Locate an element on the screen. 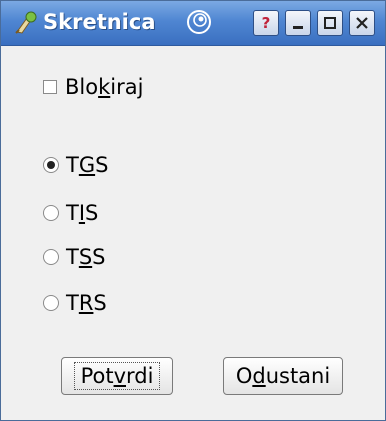 The image size is (386, 421). close-icon is located at coordinates (362, 23).